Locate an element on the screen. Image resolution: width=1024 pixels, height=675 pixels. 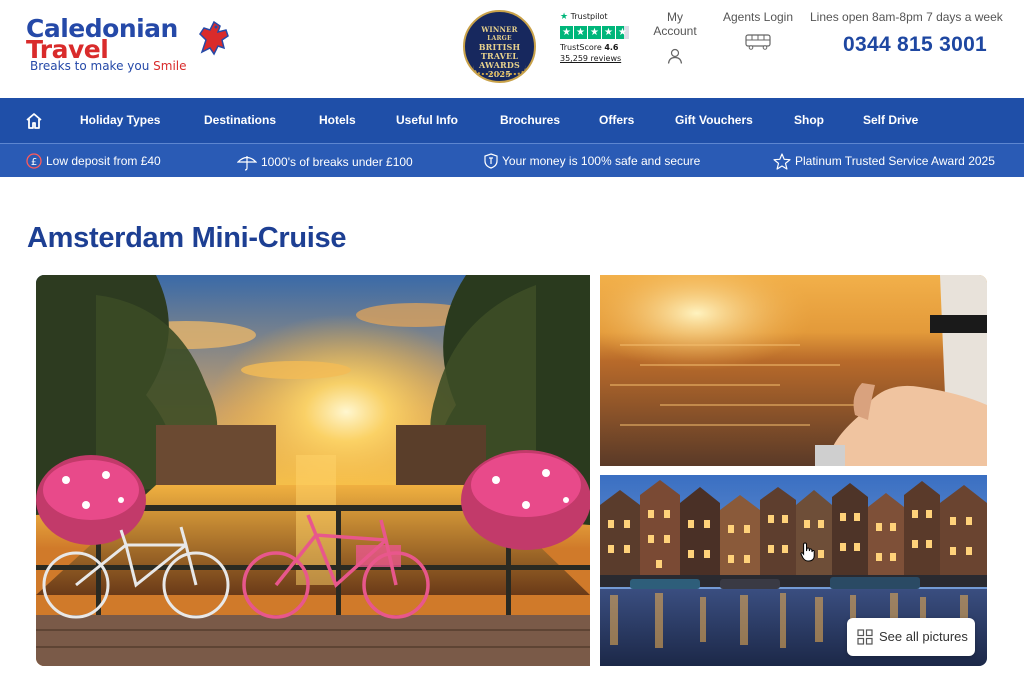
nav-gift-vouchers: Gift Vouchers is located at coordinates (714, 120).